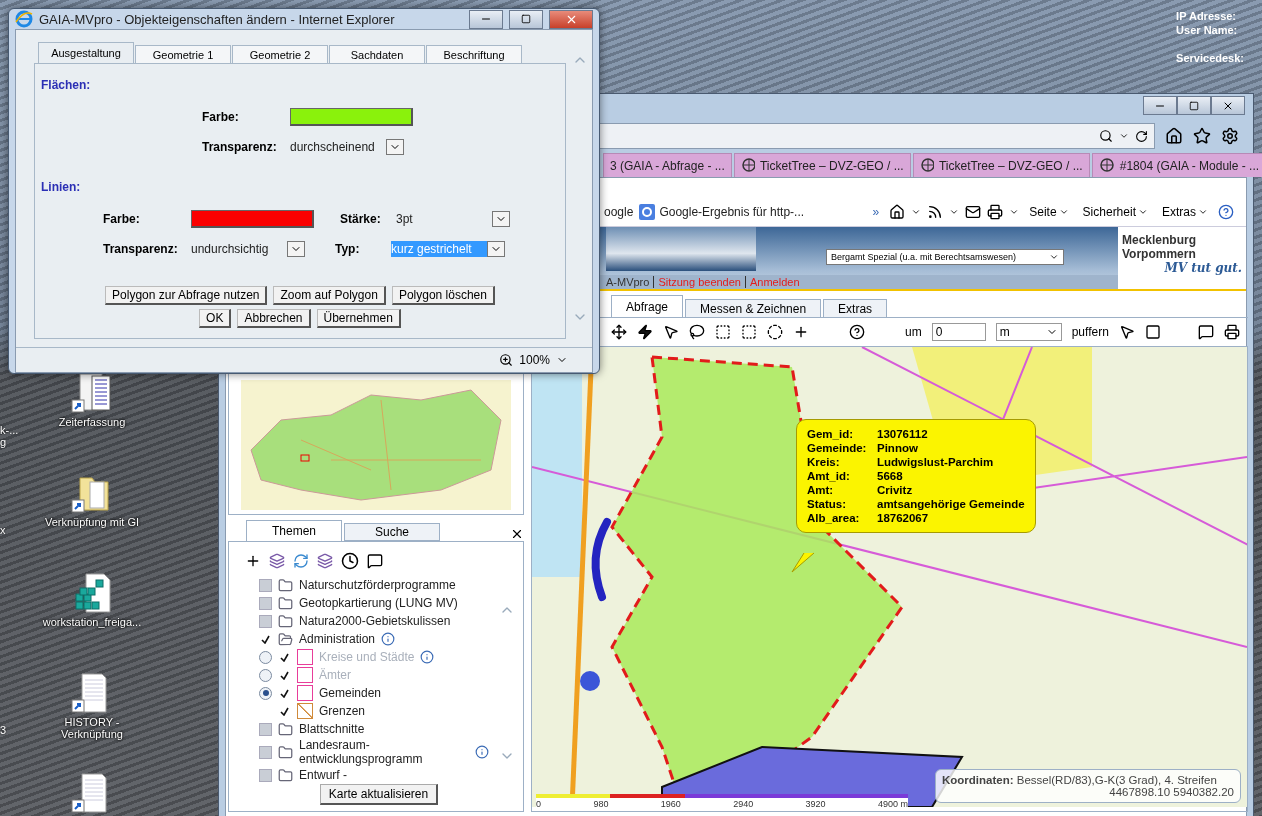 This screenshot has height=816, width=1262. Describe the element at coordinates (392, 532) in the screenshot. I see `panel-tab: Suche` at that location.